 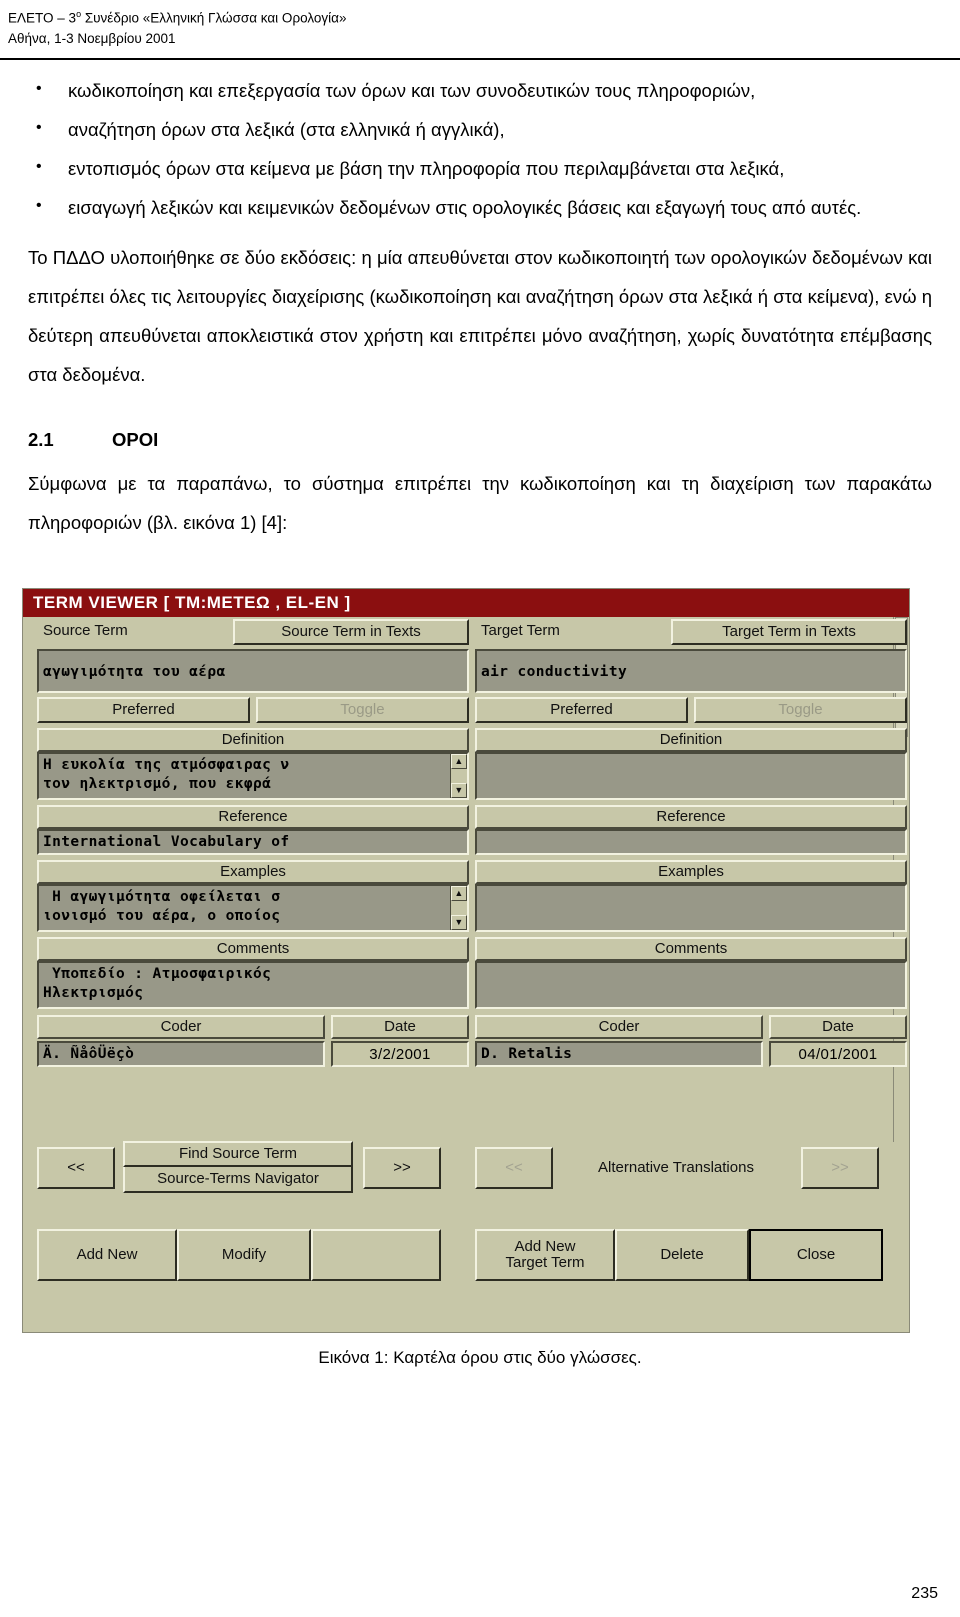 I want to click on source-prev-button: <<, so click(x=76, y=1168).